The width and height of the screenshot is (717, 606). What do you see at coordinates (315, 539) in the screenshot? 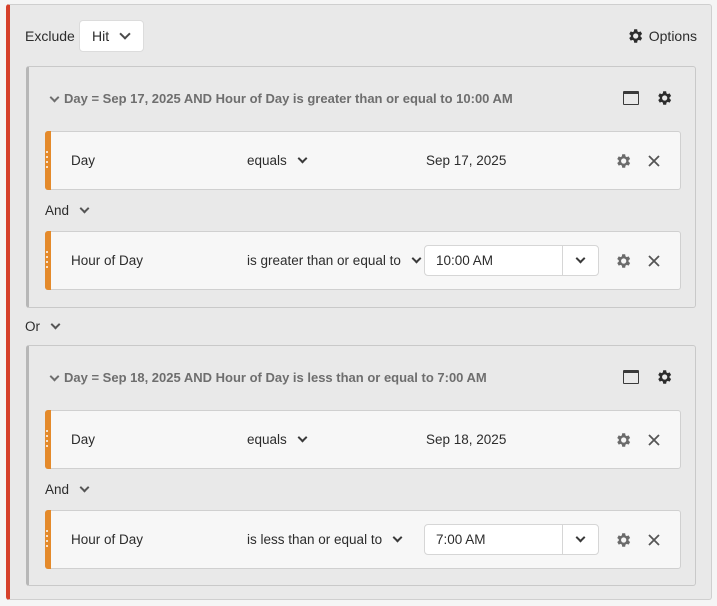
I see `operator-label: is less than or equal to` at bounding box center [315, 539].